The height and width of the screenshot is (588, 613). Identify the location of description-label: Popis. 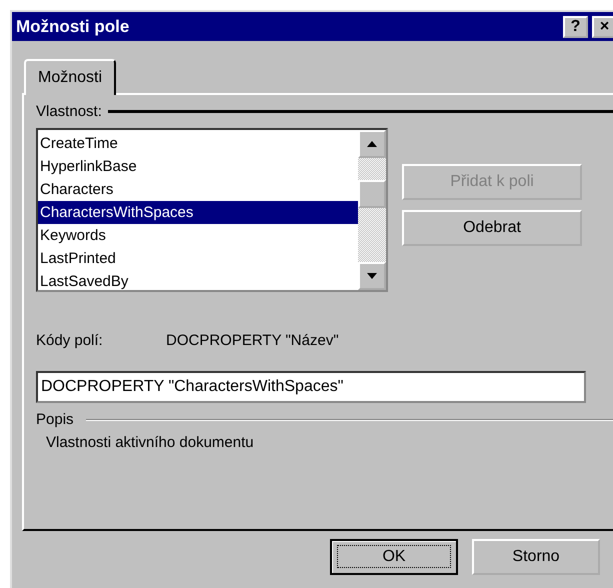
(55, 419).